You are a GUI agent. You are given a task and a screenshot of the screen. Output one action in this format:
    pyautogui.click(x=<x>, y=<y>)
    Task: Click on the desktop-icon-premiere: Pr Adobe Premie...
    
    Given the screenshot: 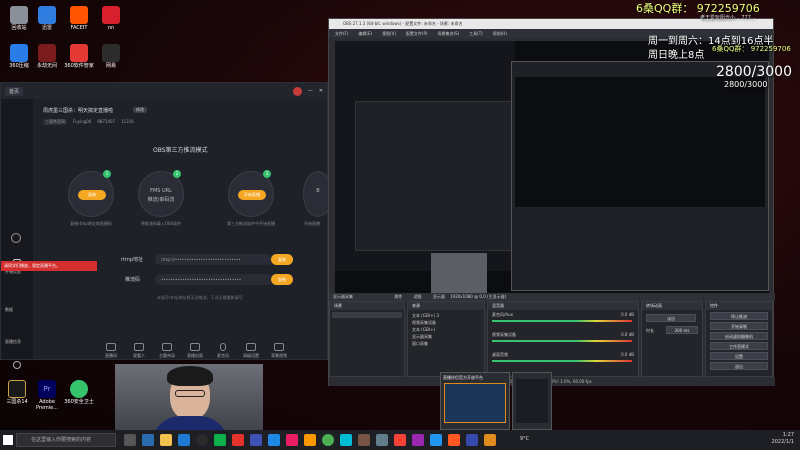 What is the action you would take?
    pyautogui.click(x=47, y=395)
    